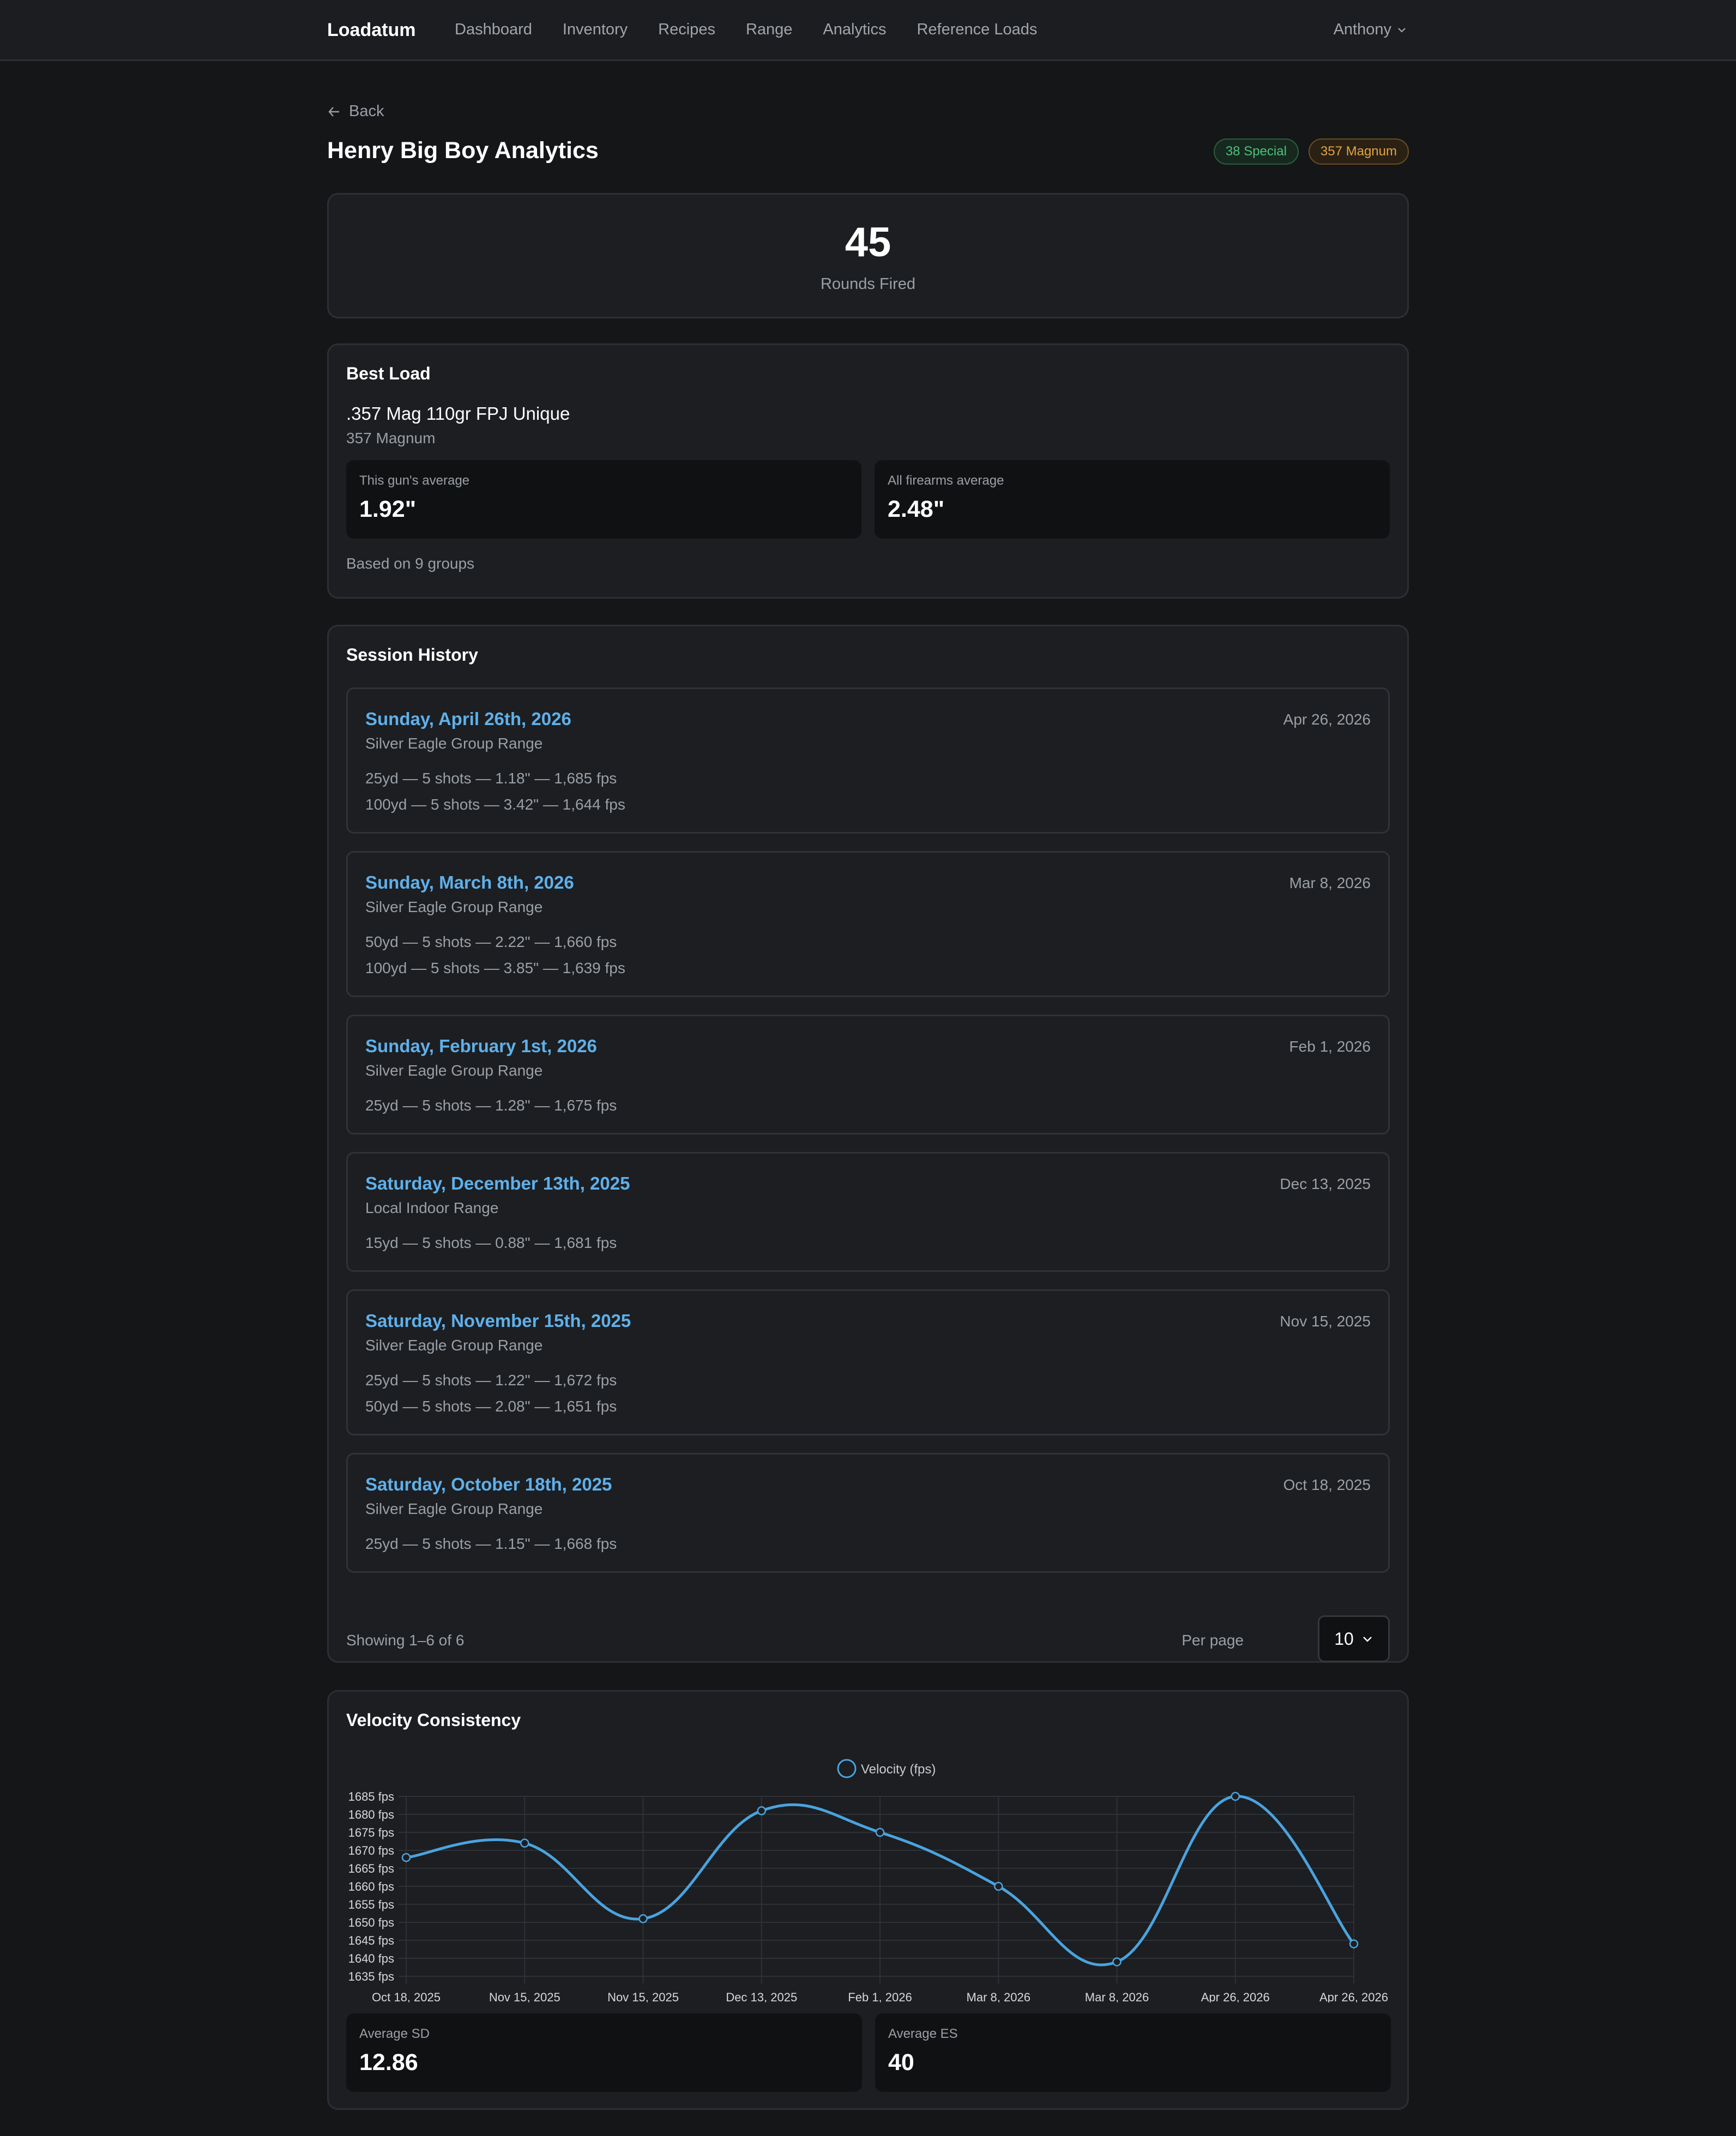  I want to click on per-page-select: 10, so click(1354, 1638).